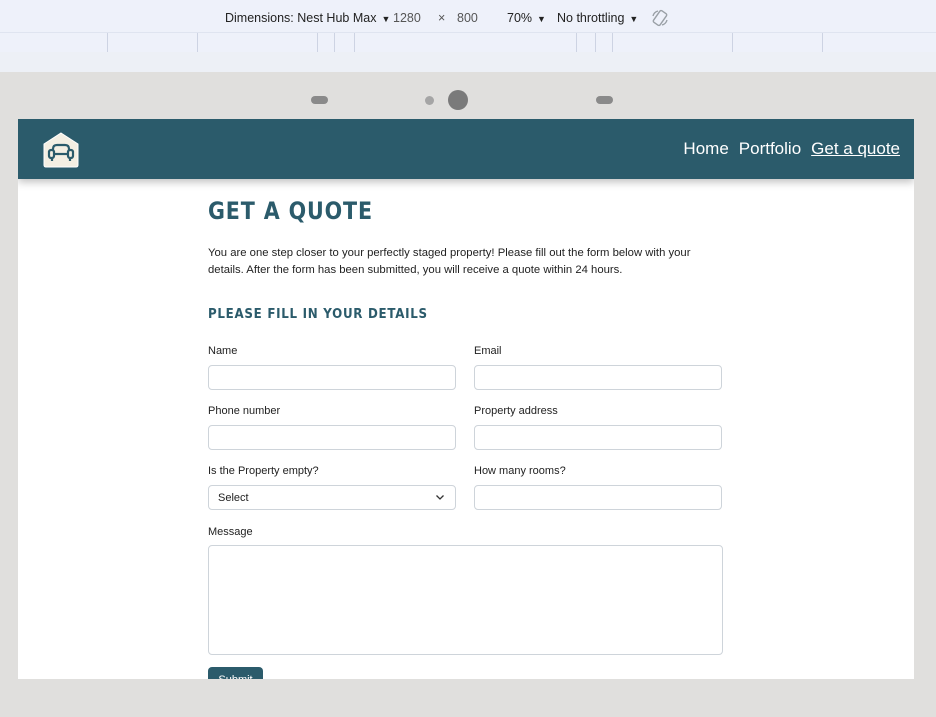  Describe the element at coordinates (598, 437) in the screenshot. I see `address-input` at that location.